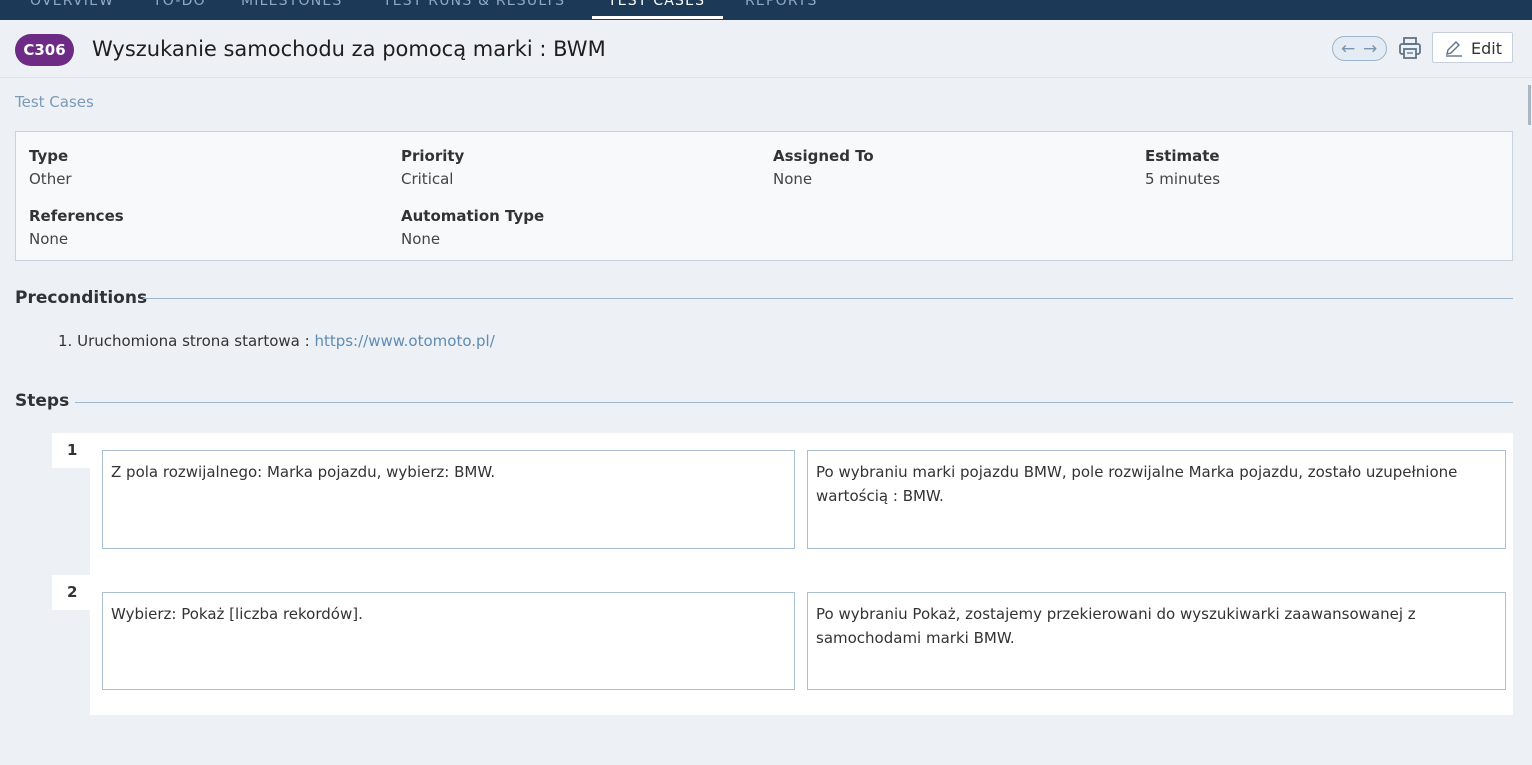 This screenshot has width=1532, height=765. Describe the element at coordinates (1486, 48) in the screenshot. I see `edit-button-label: Edit` at that location.